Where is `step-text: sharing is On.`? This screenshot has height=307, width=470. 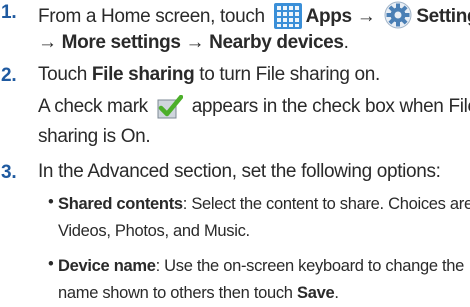
step-text: sharing is On. is located at coordinates (94, 136).